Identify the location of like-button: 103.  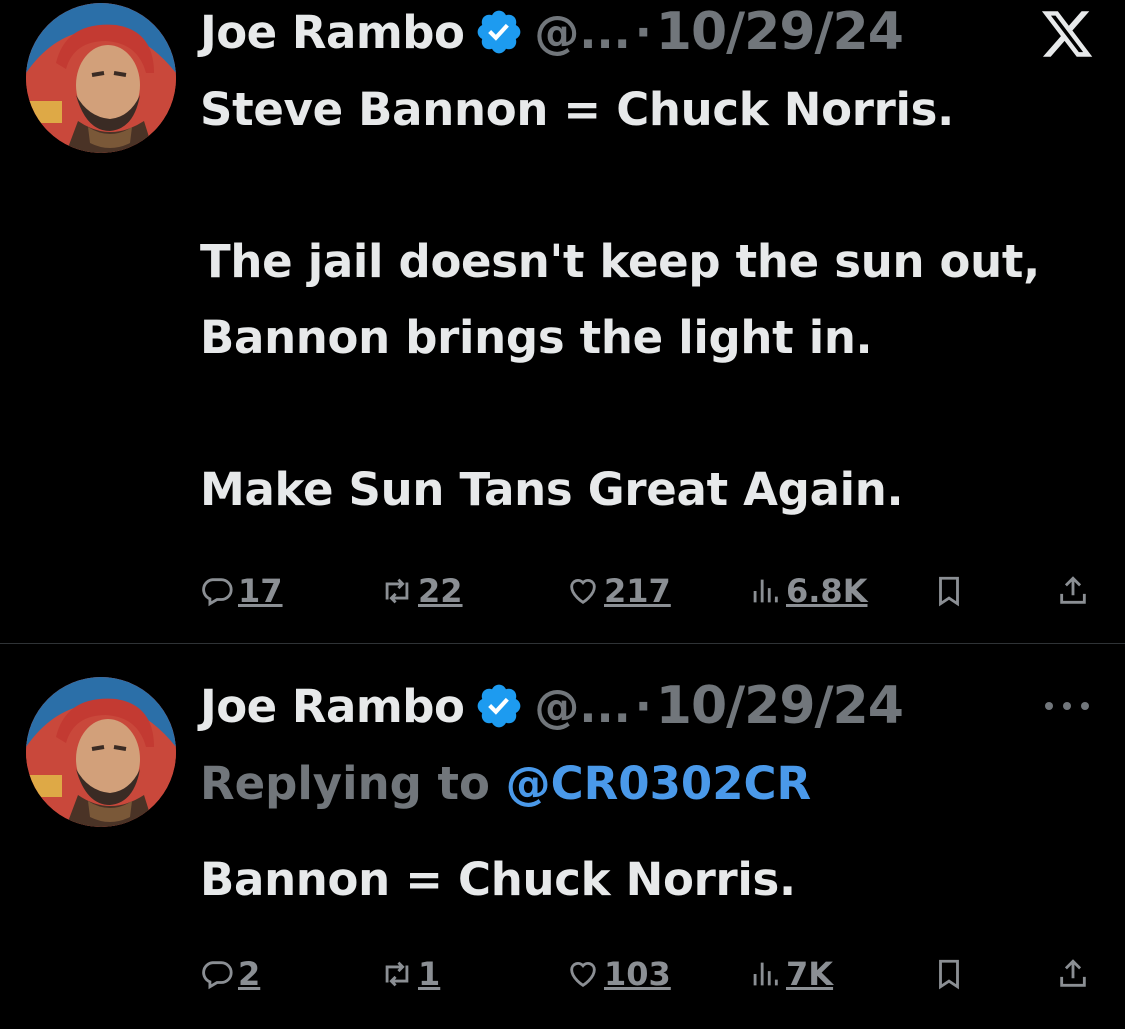
(618, 974).